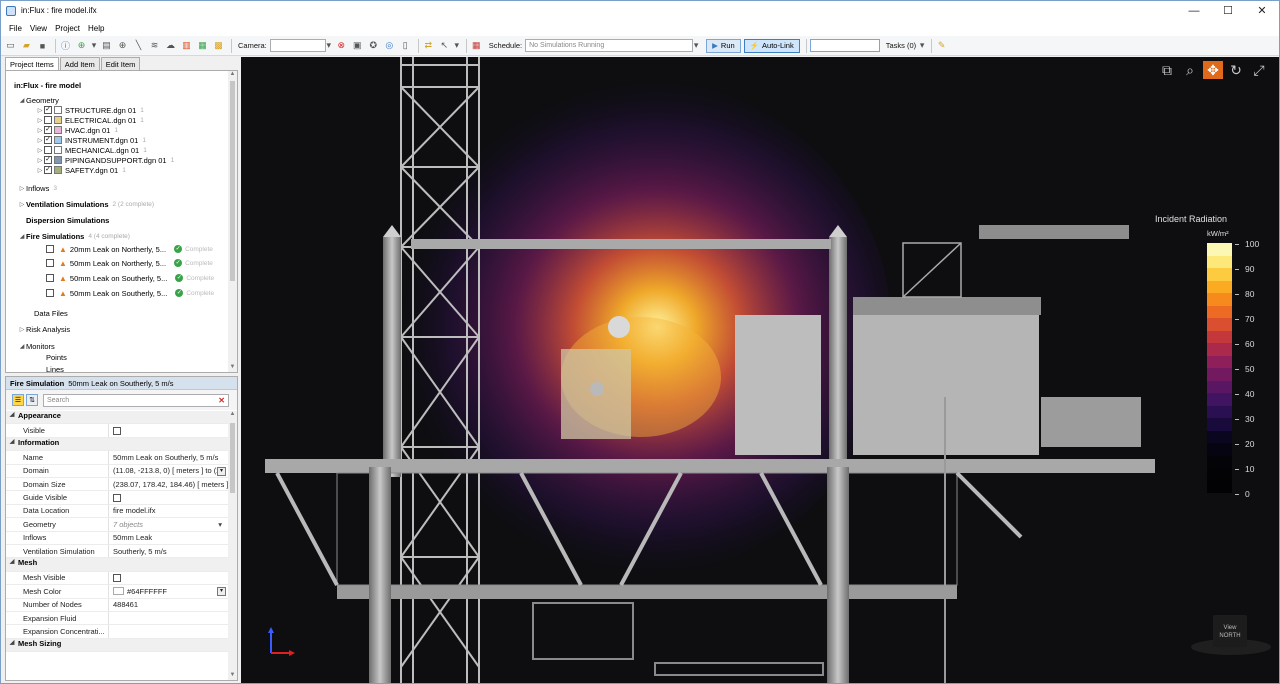 Image resolution: width=1280 pixels, height=684 pixels. Describe the element at coordinates (117, 645) in the screenshot. I see `property-category: ◢ Mesh Sizing` at that location.